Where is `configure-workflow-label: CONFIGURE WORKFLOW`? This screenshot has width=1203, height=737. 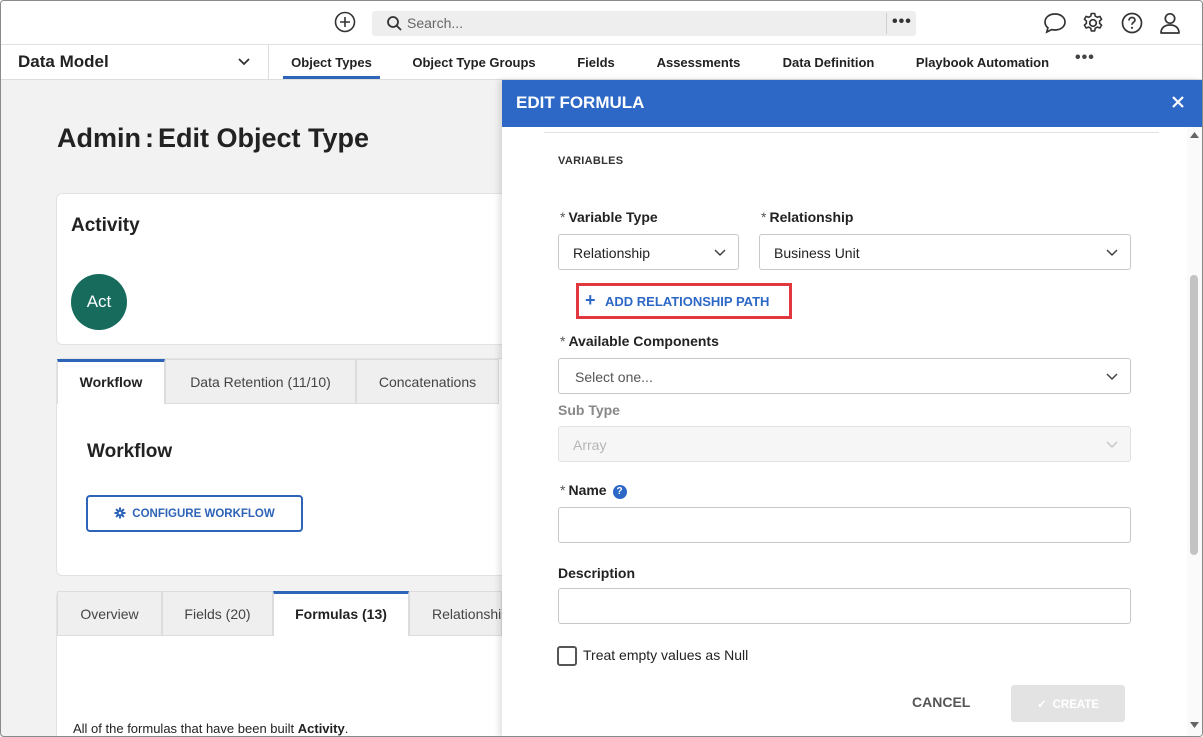
configure-workflow-label: CONFIGURE WORKFLOW is located at coordinates (203, 514).